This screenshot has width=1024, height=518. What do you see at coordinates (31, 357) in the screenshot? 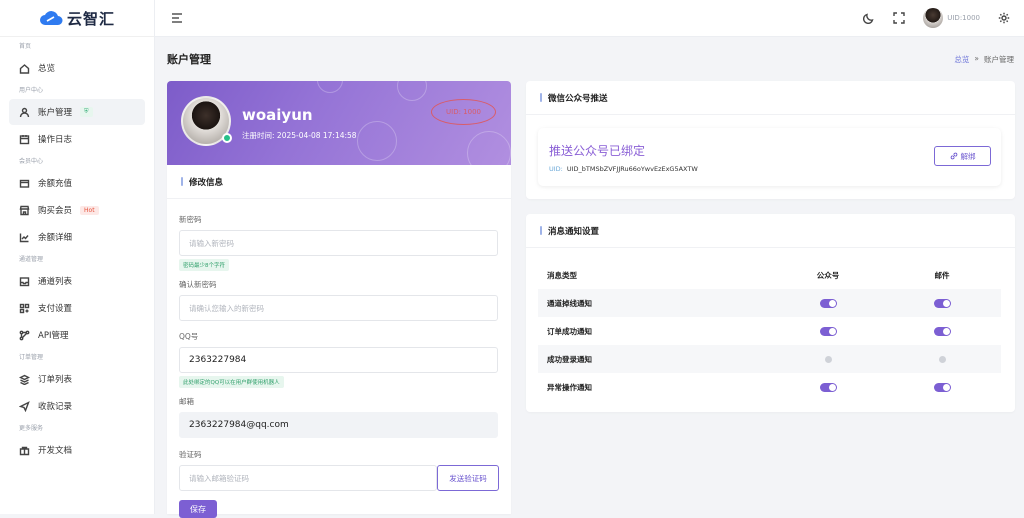
I see `sidebar-section-title: 订单管理` at bounding box center [31, 357].